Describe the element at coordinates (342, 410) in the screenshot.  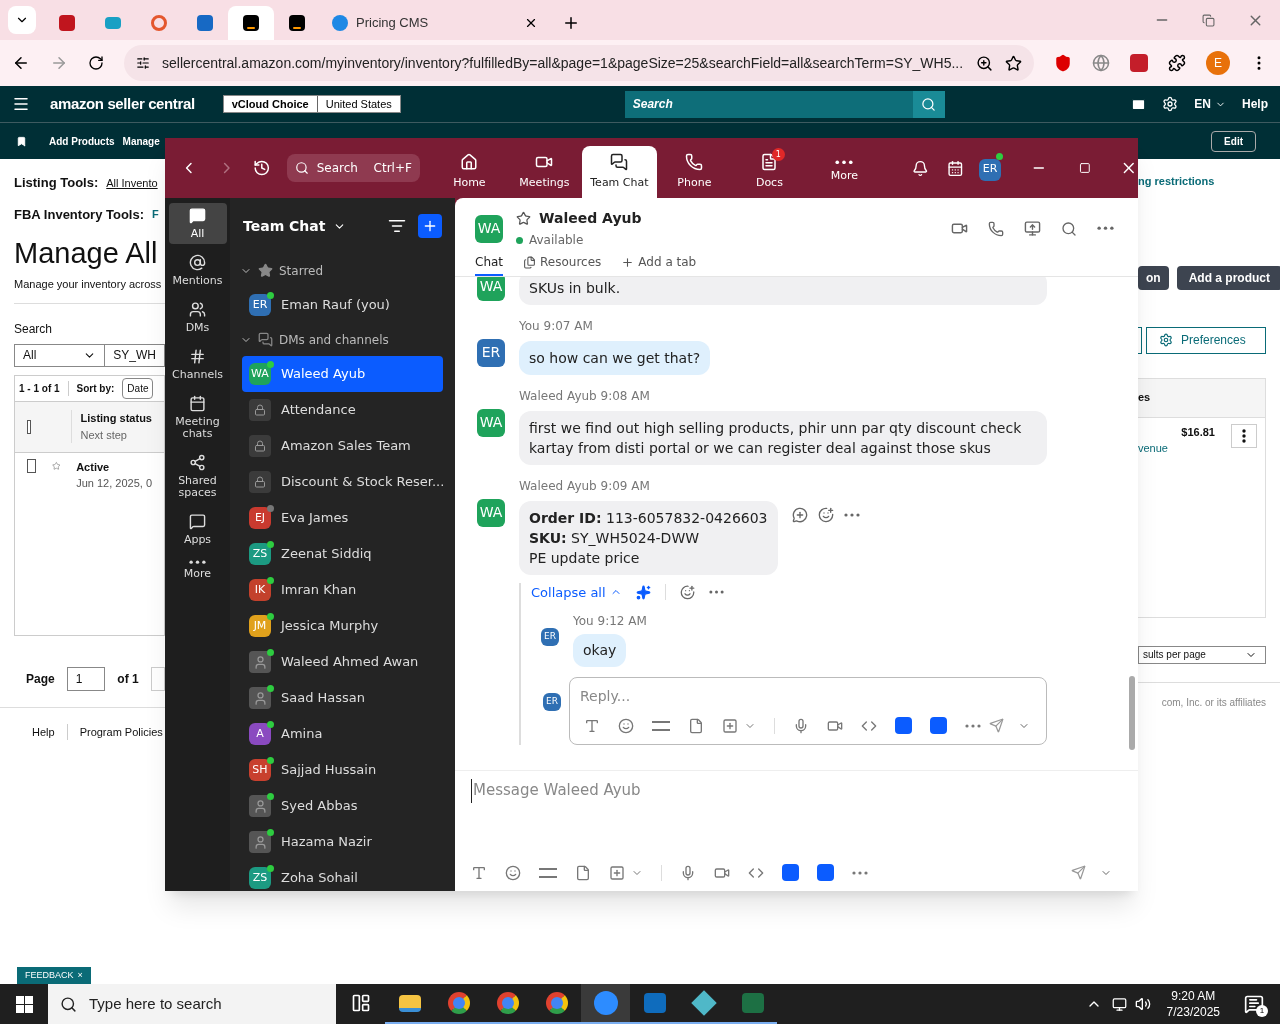
I see `conversation-item: Attendance` at that location.